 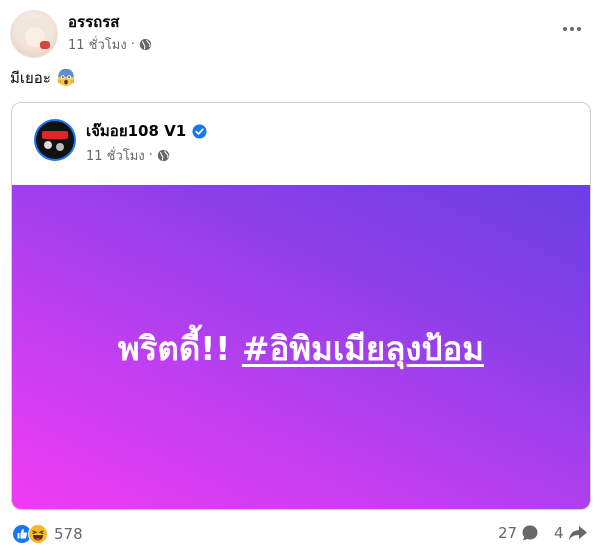 I want to click on shared-post-meta: 11 ชั่วโมง ·, so click(x=128, y=155).